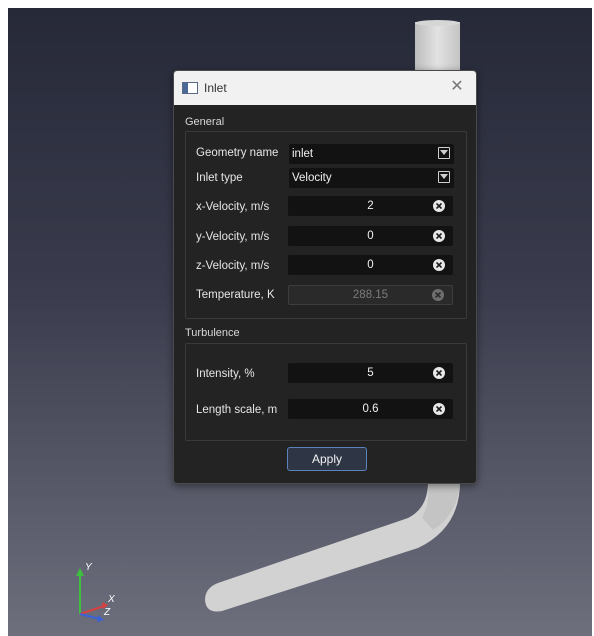  Describe the element at coordinates (237, 410) in the screenshot. I see `length-scale-label: Length scale, m` at that location.